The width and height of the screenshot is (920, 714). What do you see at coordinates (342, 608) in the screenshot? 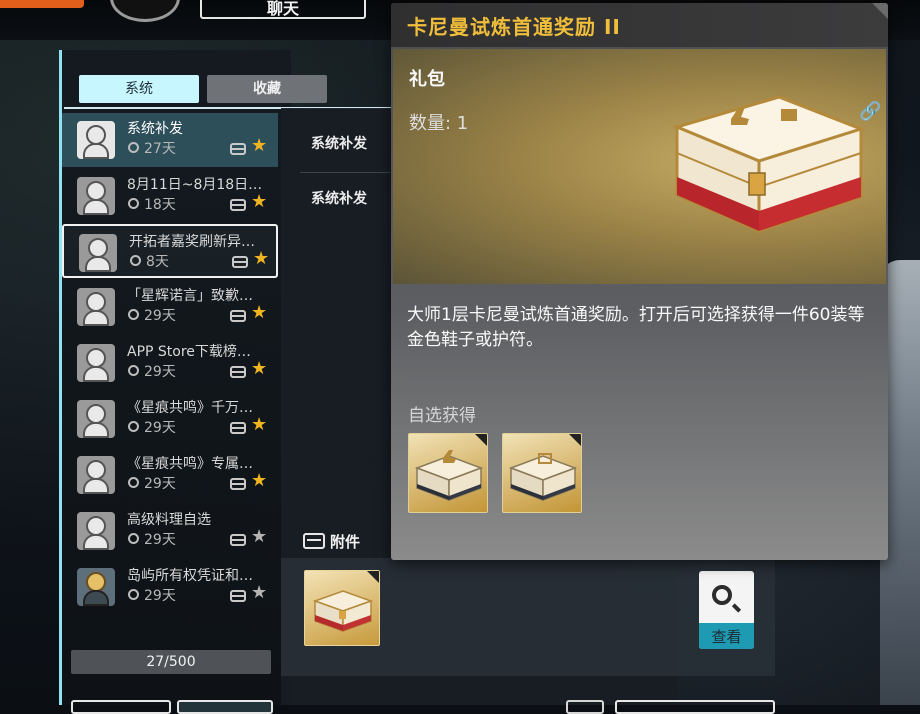
I see `attachment-gift-chest` at bounding box center [342, 608].